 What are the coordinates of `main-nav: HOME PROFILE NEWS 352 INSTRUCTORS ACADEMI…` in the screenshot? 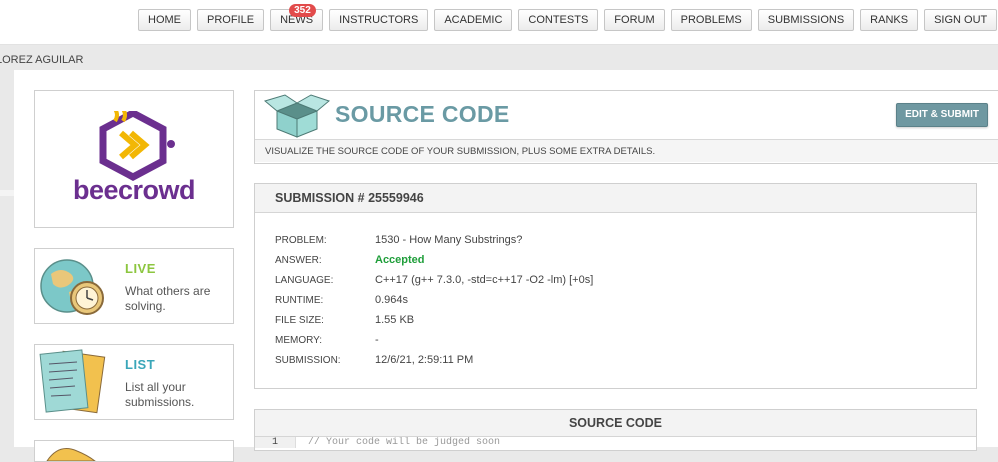 It's located at (568, 17).